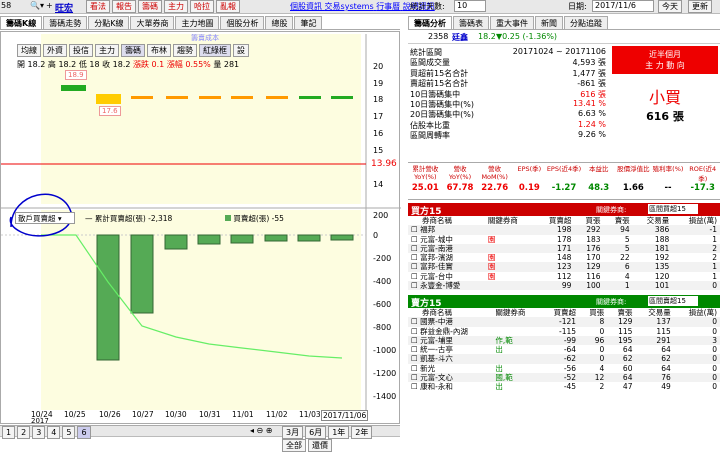 The image size is (720, 452). I want to click on table-row: ☐ 新光出 -56 4 60 64 0, so click(564, 368).